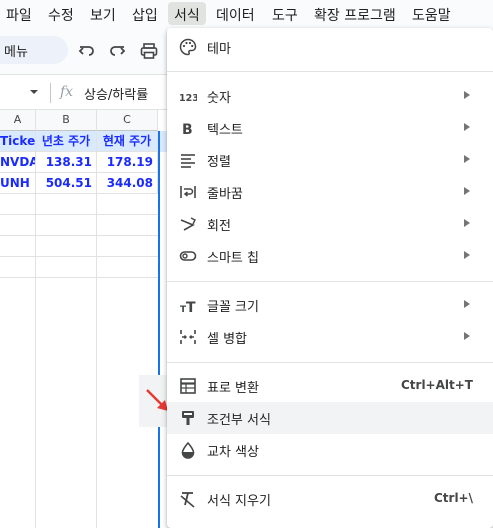  What do you see at coordinates (225, 130) in the screenshot?
I see `format-menu-label: 텍스트` at bounding box center [225, 130].